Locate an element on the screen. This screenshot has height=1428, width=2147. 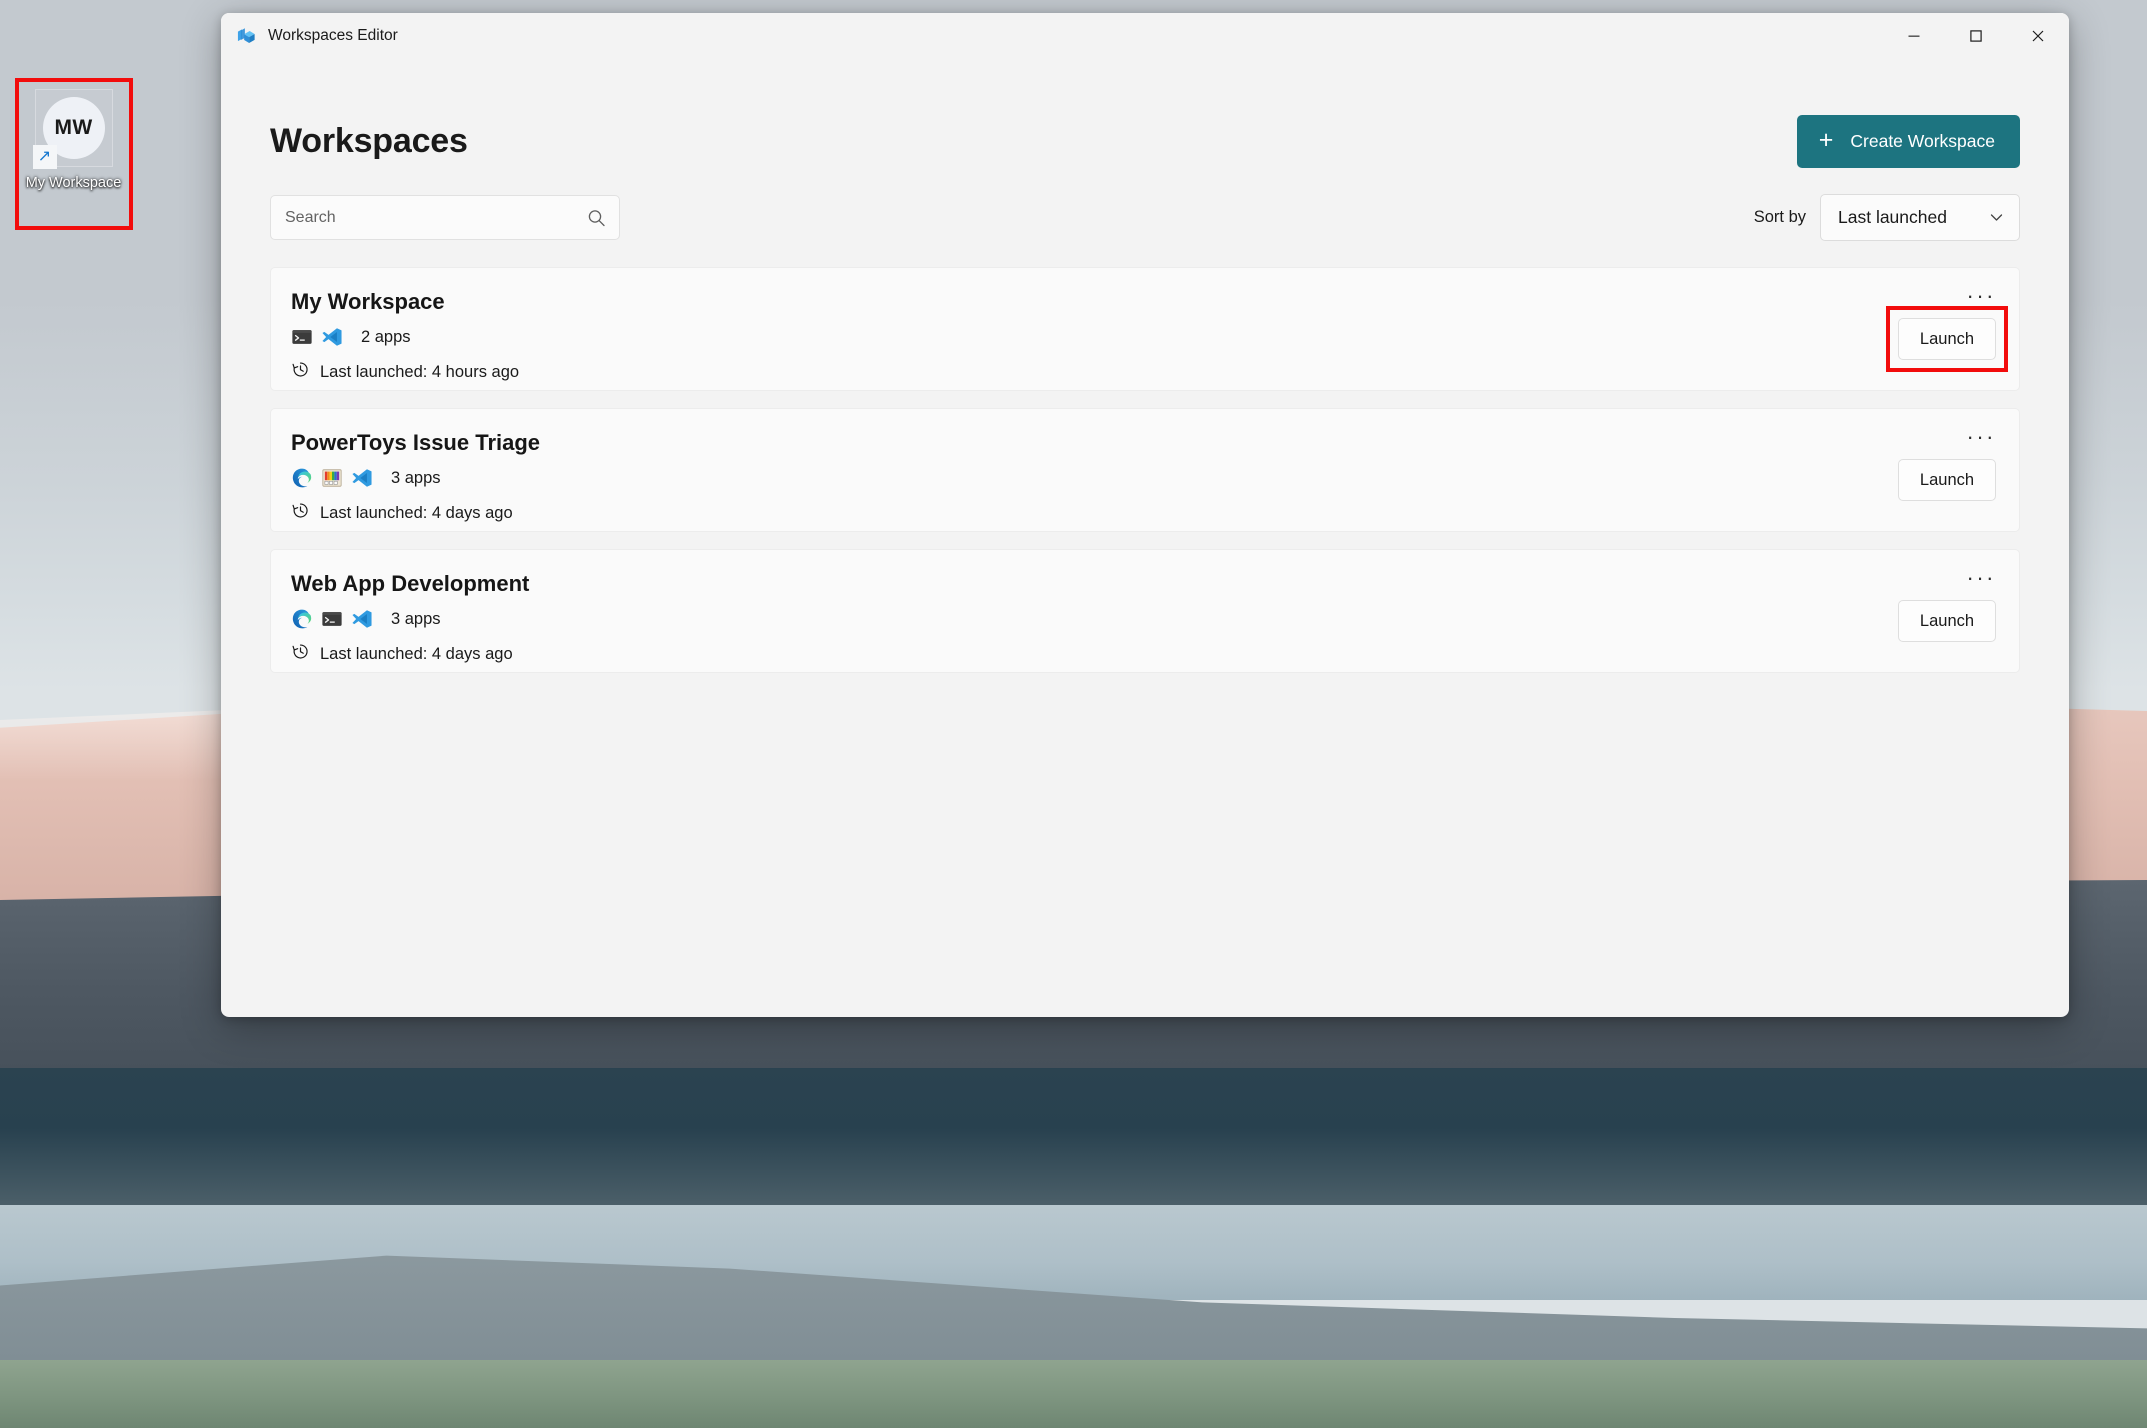
desktop-shortcut-my-workspace: MW ↗ My Workspace is located at coordinates (73, 153).